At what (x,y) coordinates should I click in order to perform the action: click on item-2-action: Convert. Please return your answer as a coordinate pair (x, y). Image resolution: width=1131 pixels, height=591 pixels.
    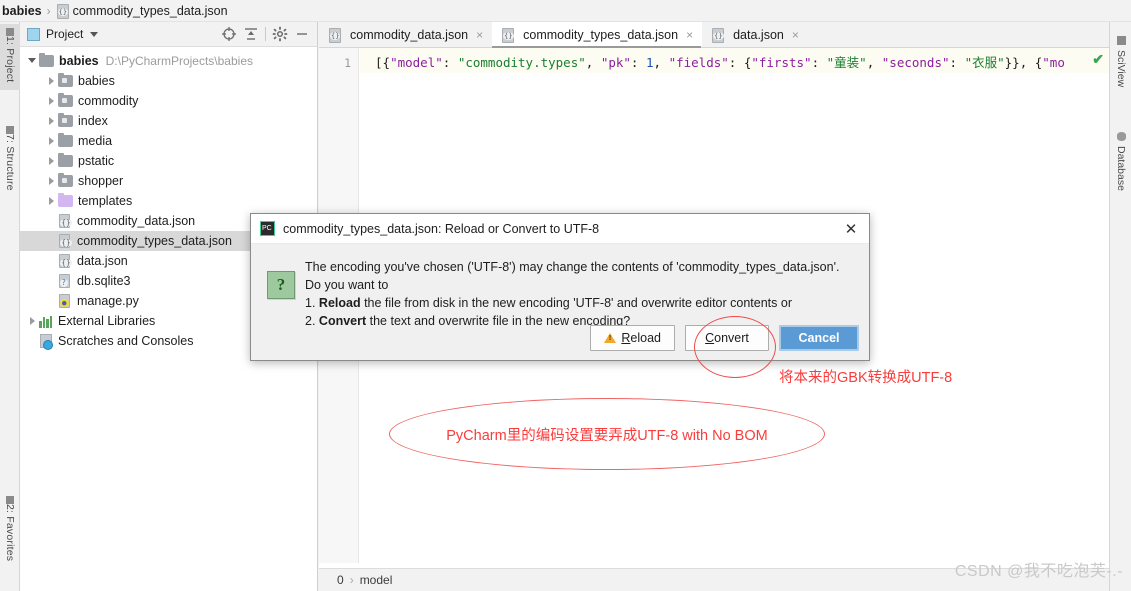
    Looking at the image, I should click on (342, 321).